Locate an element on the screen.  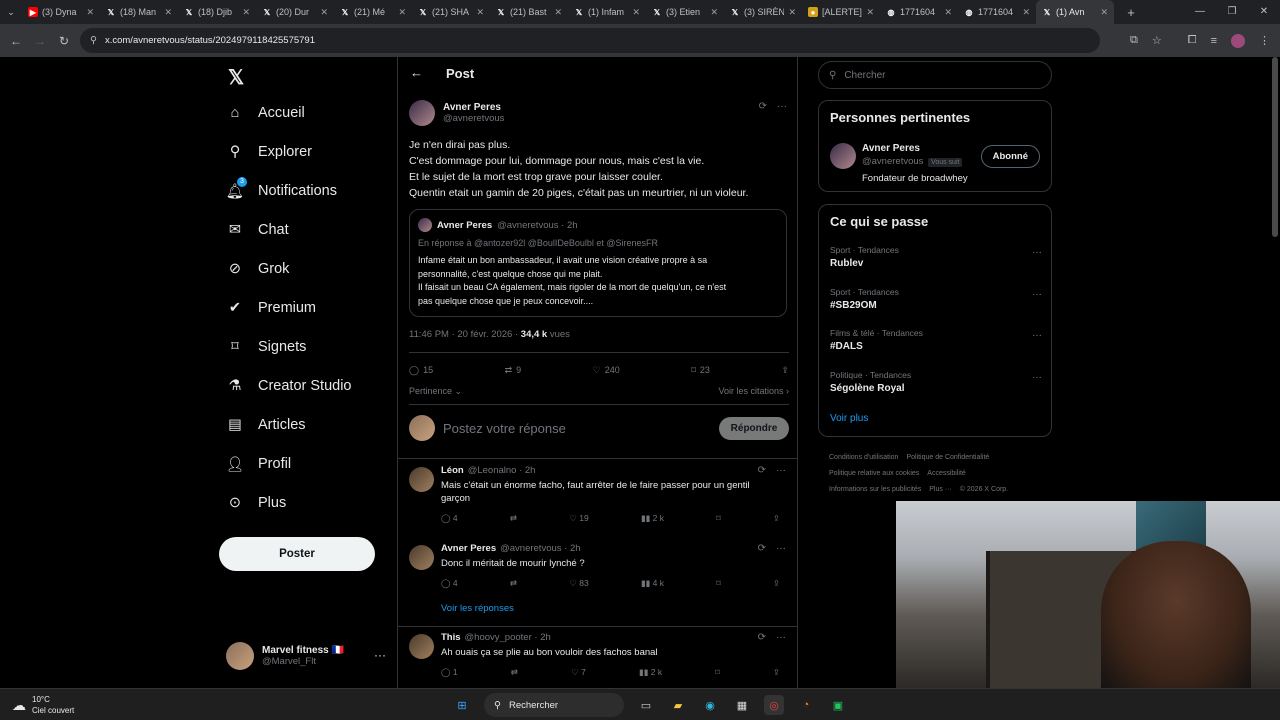
browser-tab: 𝕏 (3) Etien ✕ is located at coordinates (685, 12).